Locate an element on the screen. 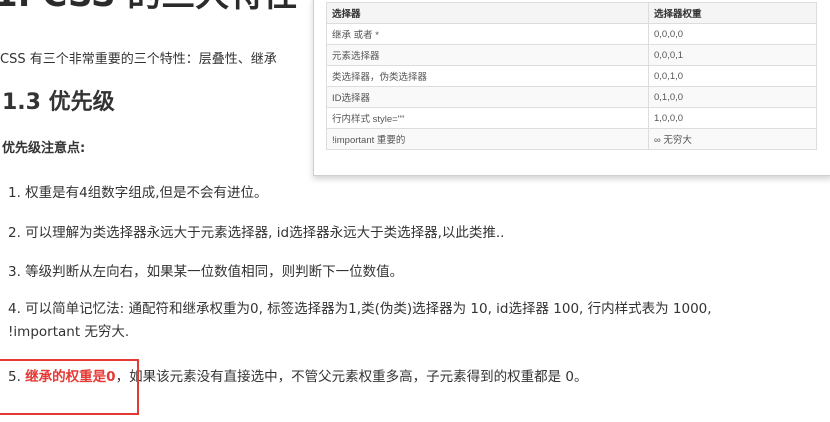 The image size is (830, 422). note-item-3: 3. 等级判断从左向右，如果某一位数值相同，则判断下一位数值。 is located at coordinates (206, 272).